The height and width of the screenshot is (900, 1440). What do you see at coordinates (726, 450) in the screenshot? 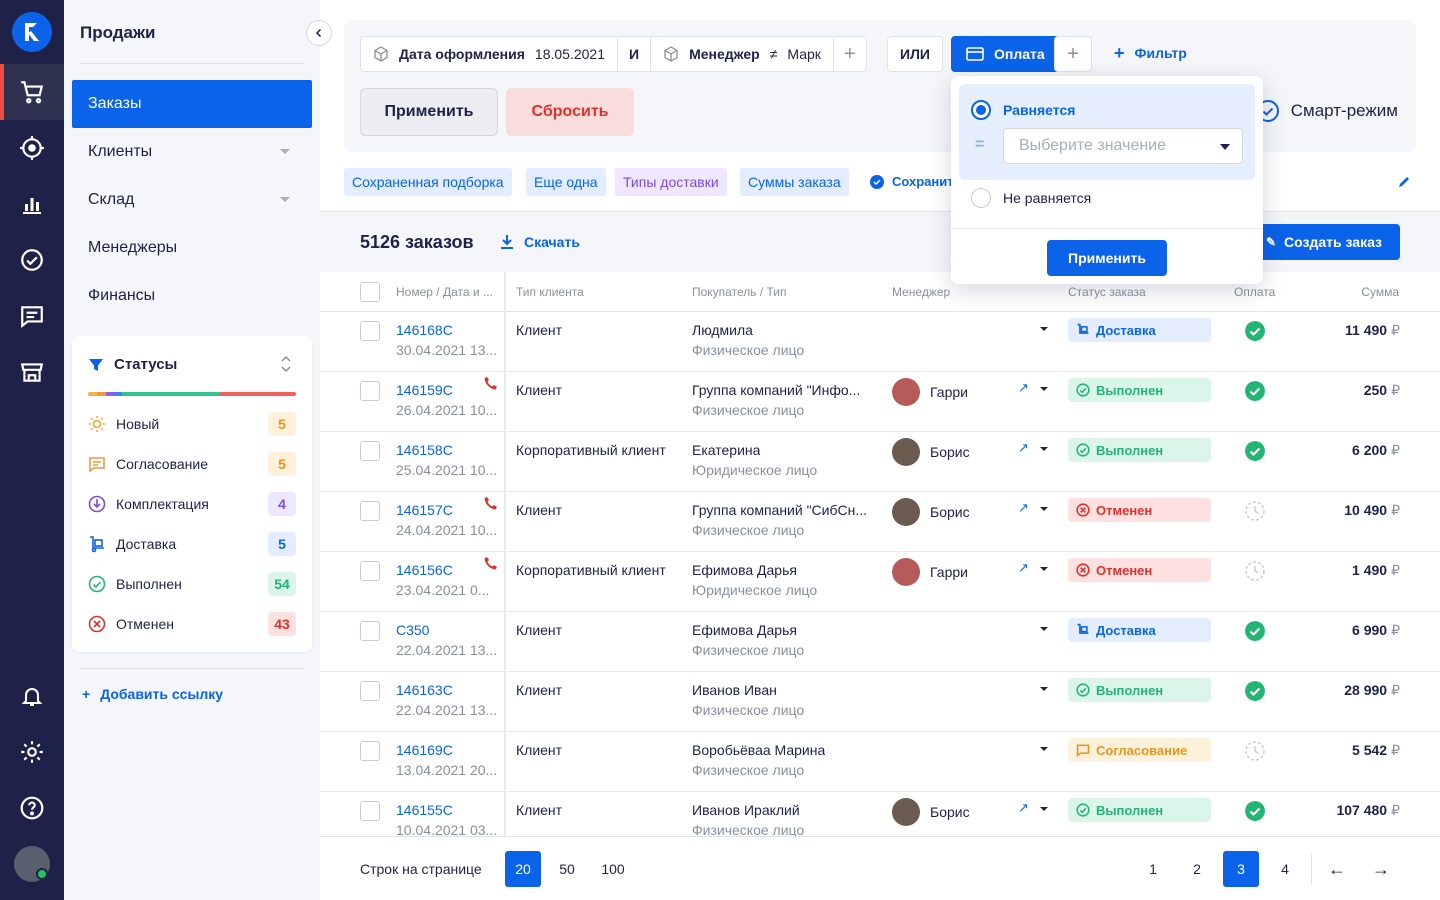
I see `buyer-name: Екатерина` at bounding box center [726, 450].